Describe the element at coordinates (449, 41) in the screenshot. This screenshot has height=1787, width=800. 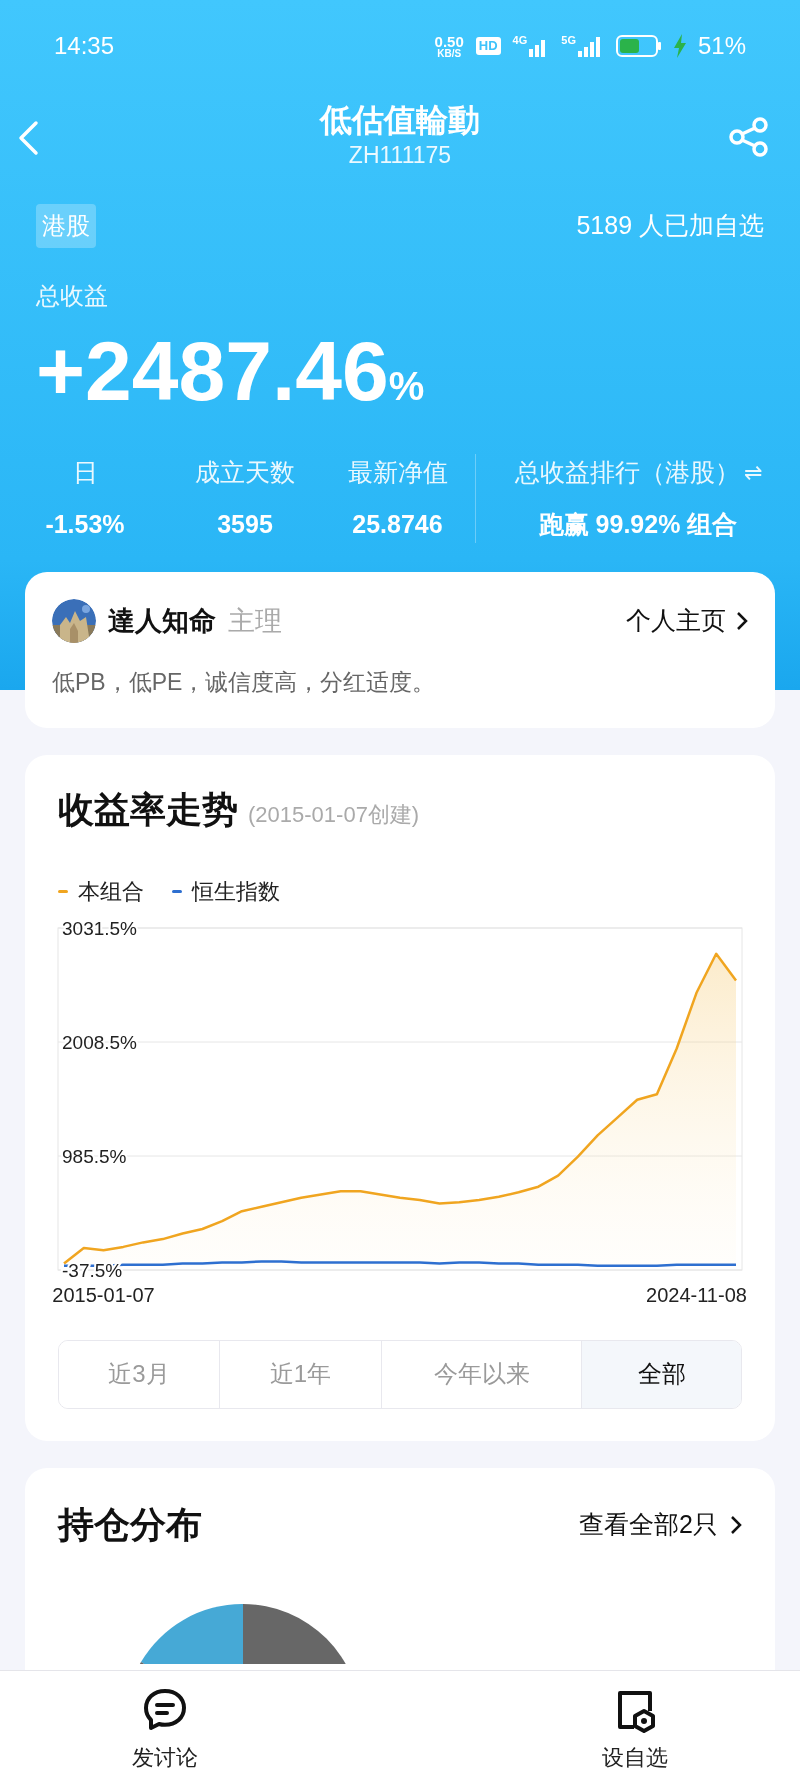
I see `network-speed: 0.50` at that location.